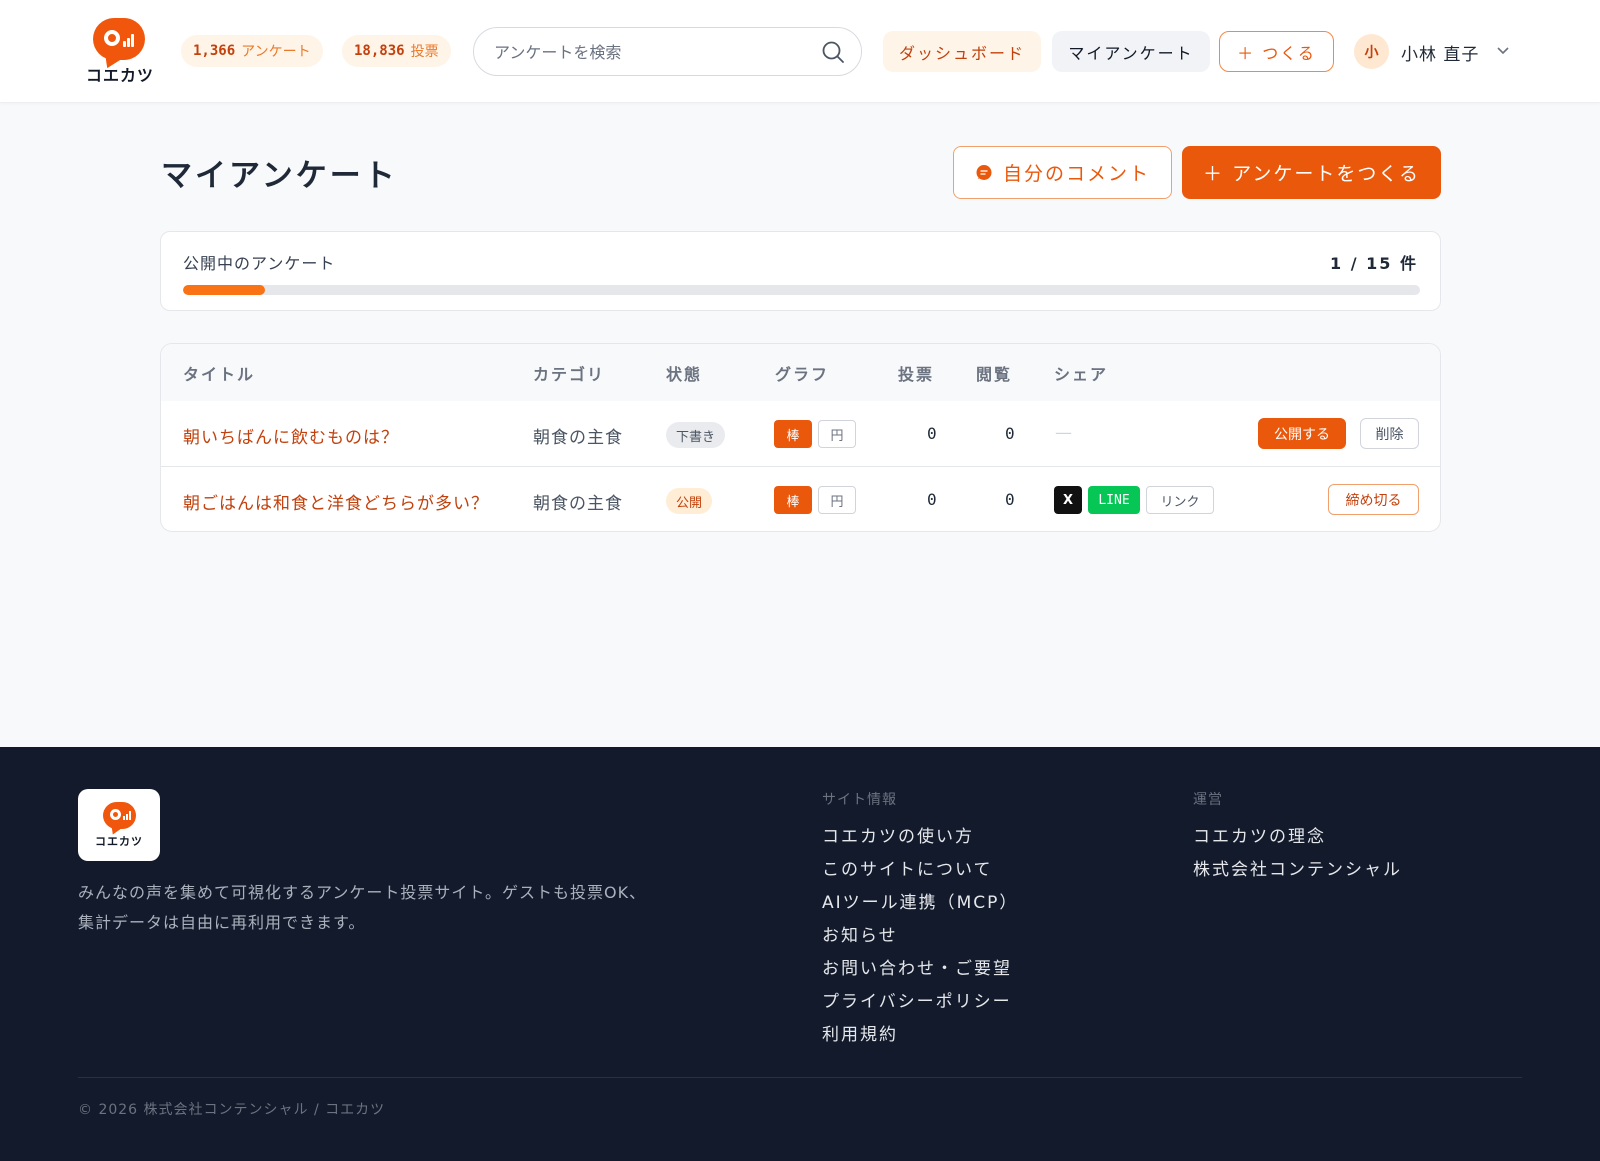 The width and height of the screenshot is (1600, 1161). I want to click on table-row: 朝いちばんに飲むものは？ 朝食の主食 下書き 棒 円 0 0 — 公開する 削除, so click(800, 434).